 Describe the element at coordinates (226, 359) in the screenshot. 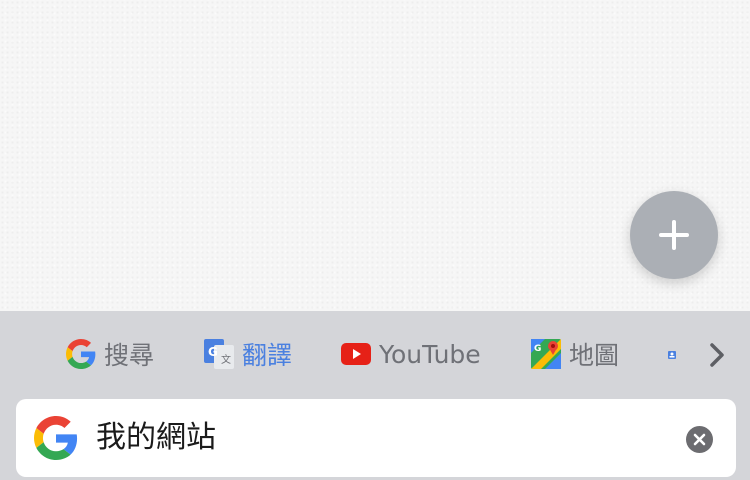

I see `svg-text: 文` at that location.